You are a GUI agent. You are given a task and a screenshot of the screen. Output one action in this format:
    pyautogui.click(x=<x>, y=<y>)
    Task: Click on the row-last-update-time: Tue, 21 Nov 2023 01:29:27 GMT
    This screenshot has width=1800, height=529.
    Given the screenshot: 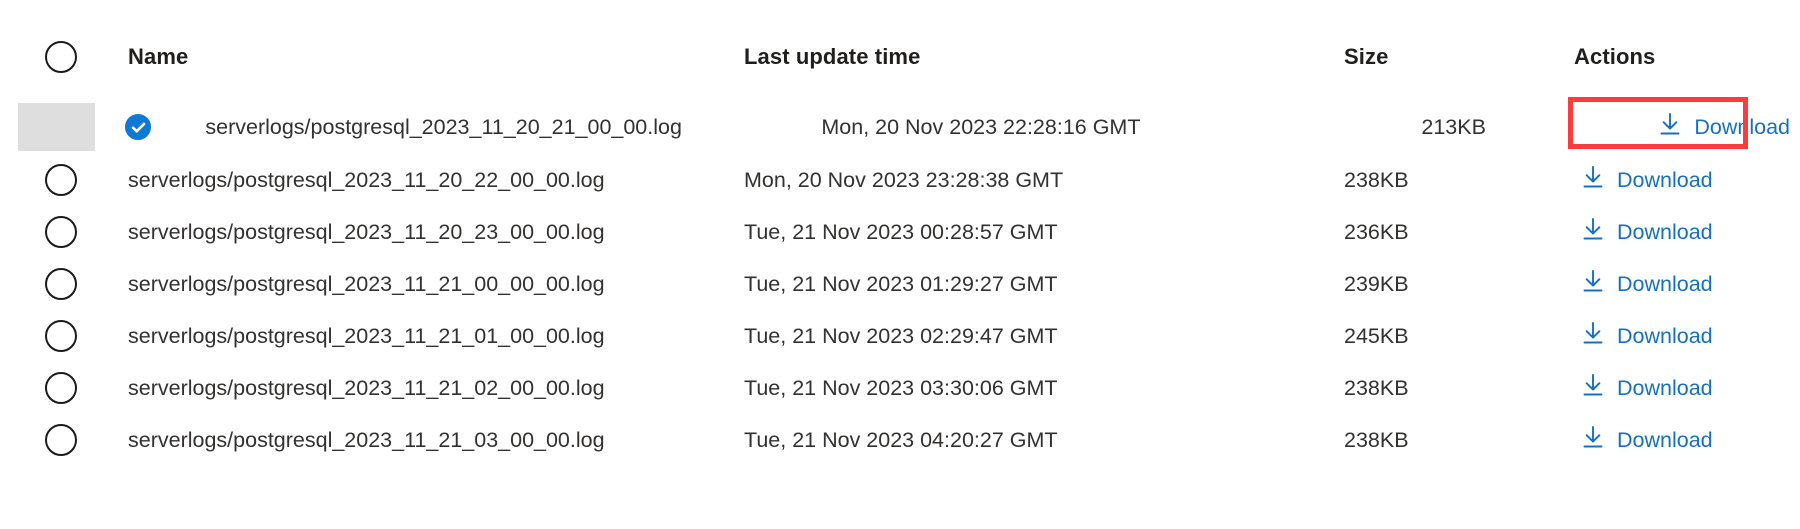 What is the action you would take?
    pyautogui.click(x=901, y=283)
    